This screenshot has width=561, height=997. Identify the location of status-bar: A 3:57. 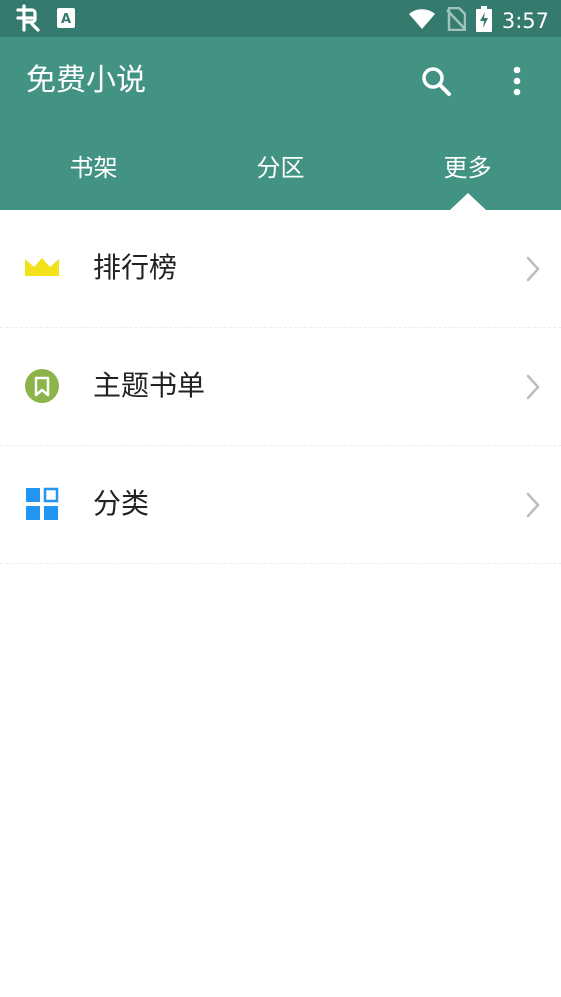
(280, 18).